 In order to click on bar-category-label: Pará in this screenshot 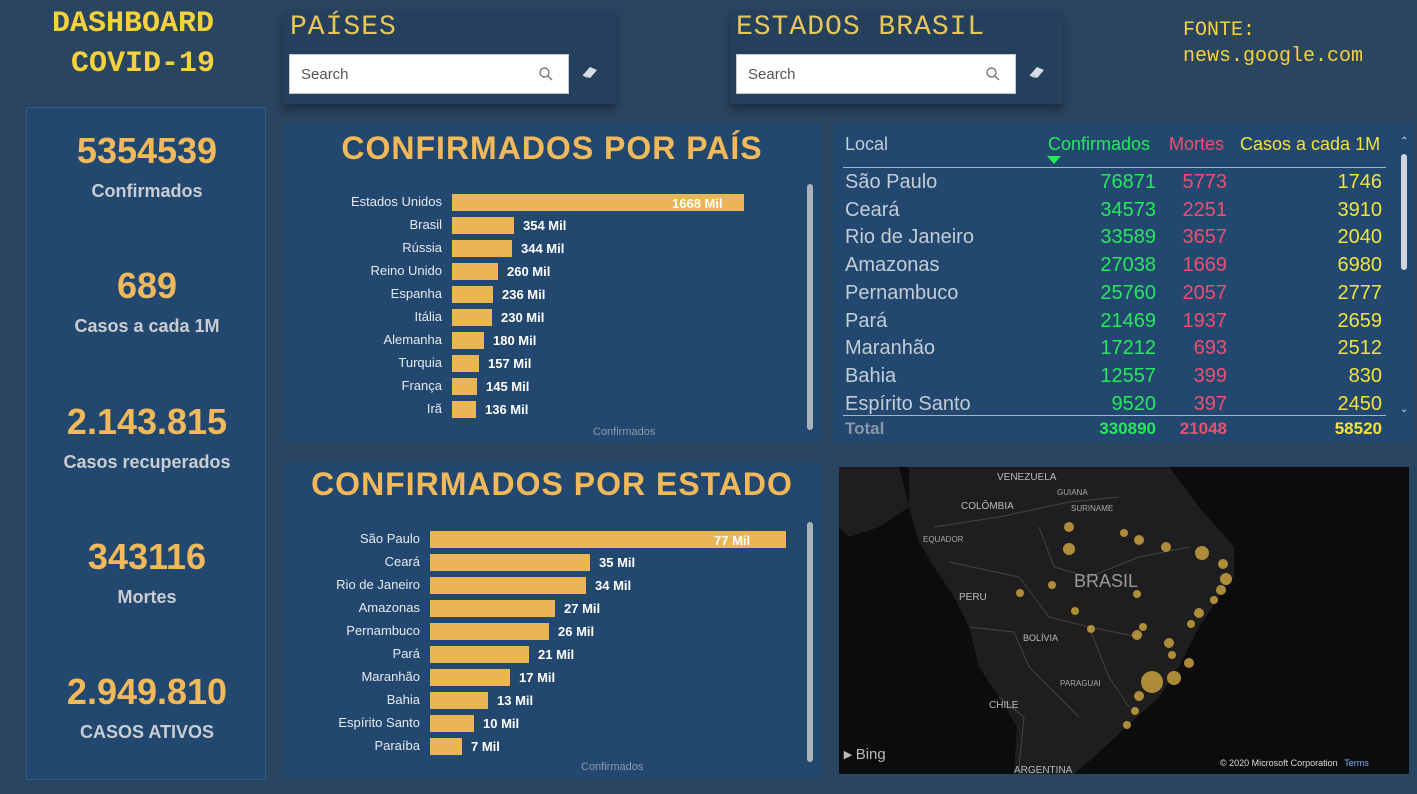, I will do `click(406, 653)`.